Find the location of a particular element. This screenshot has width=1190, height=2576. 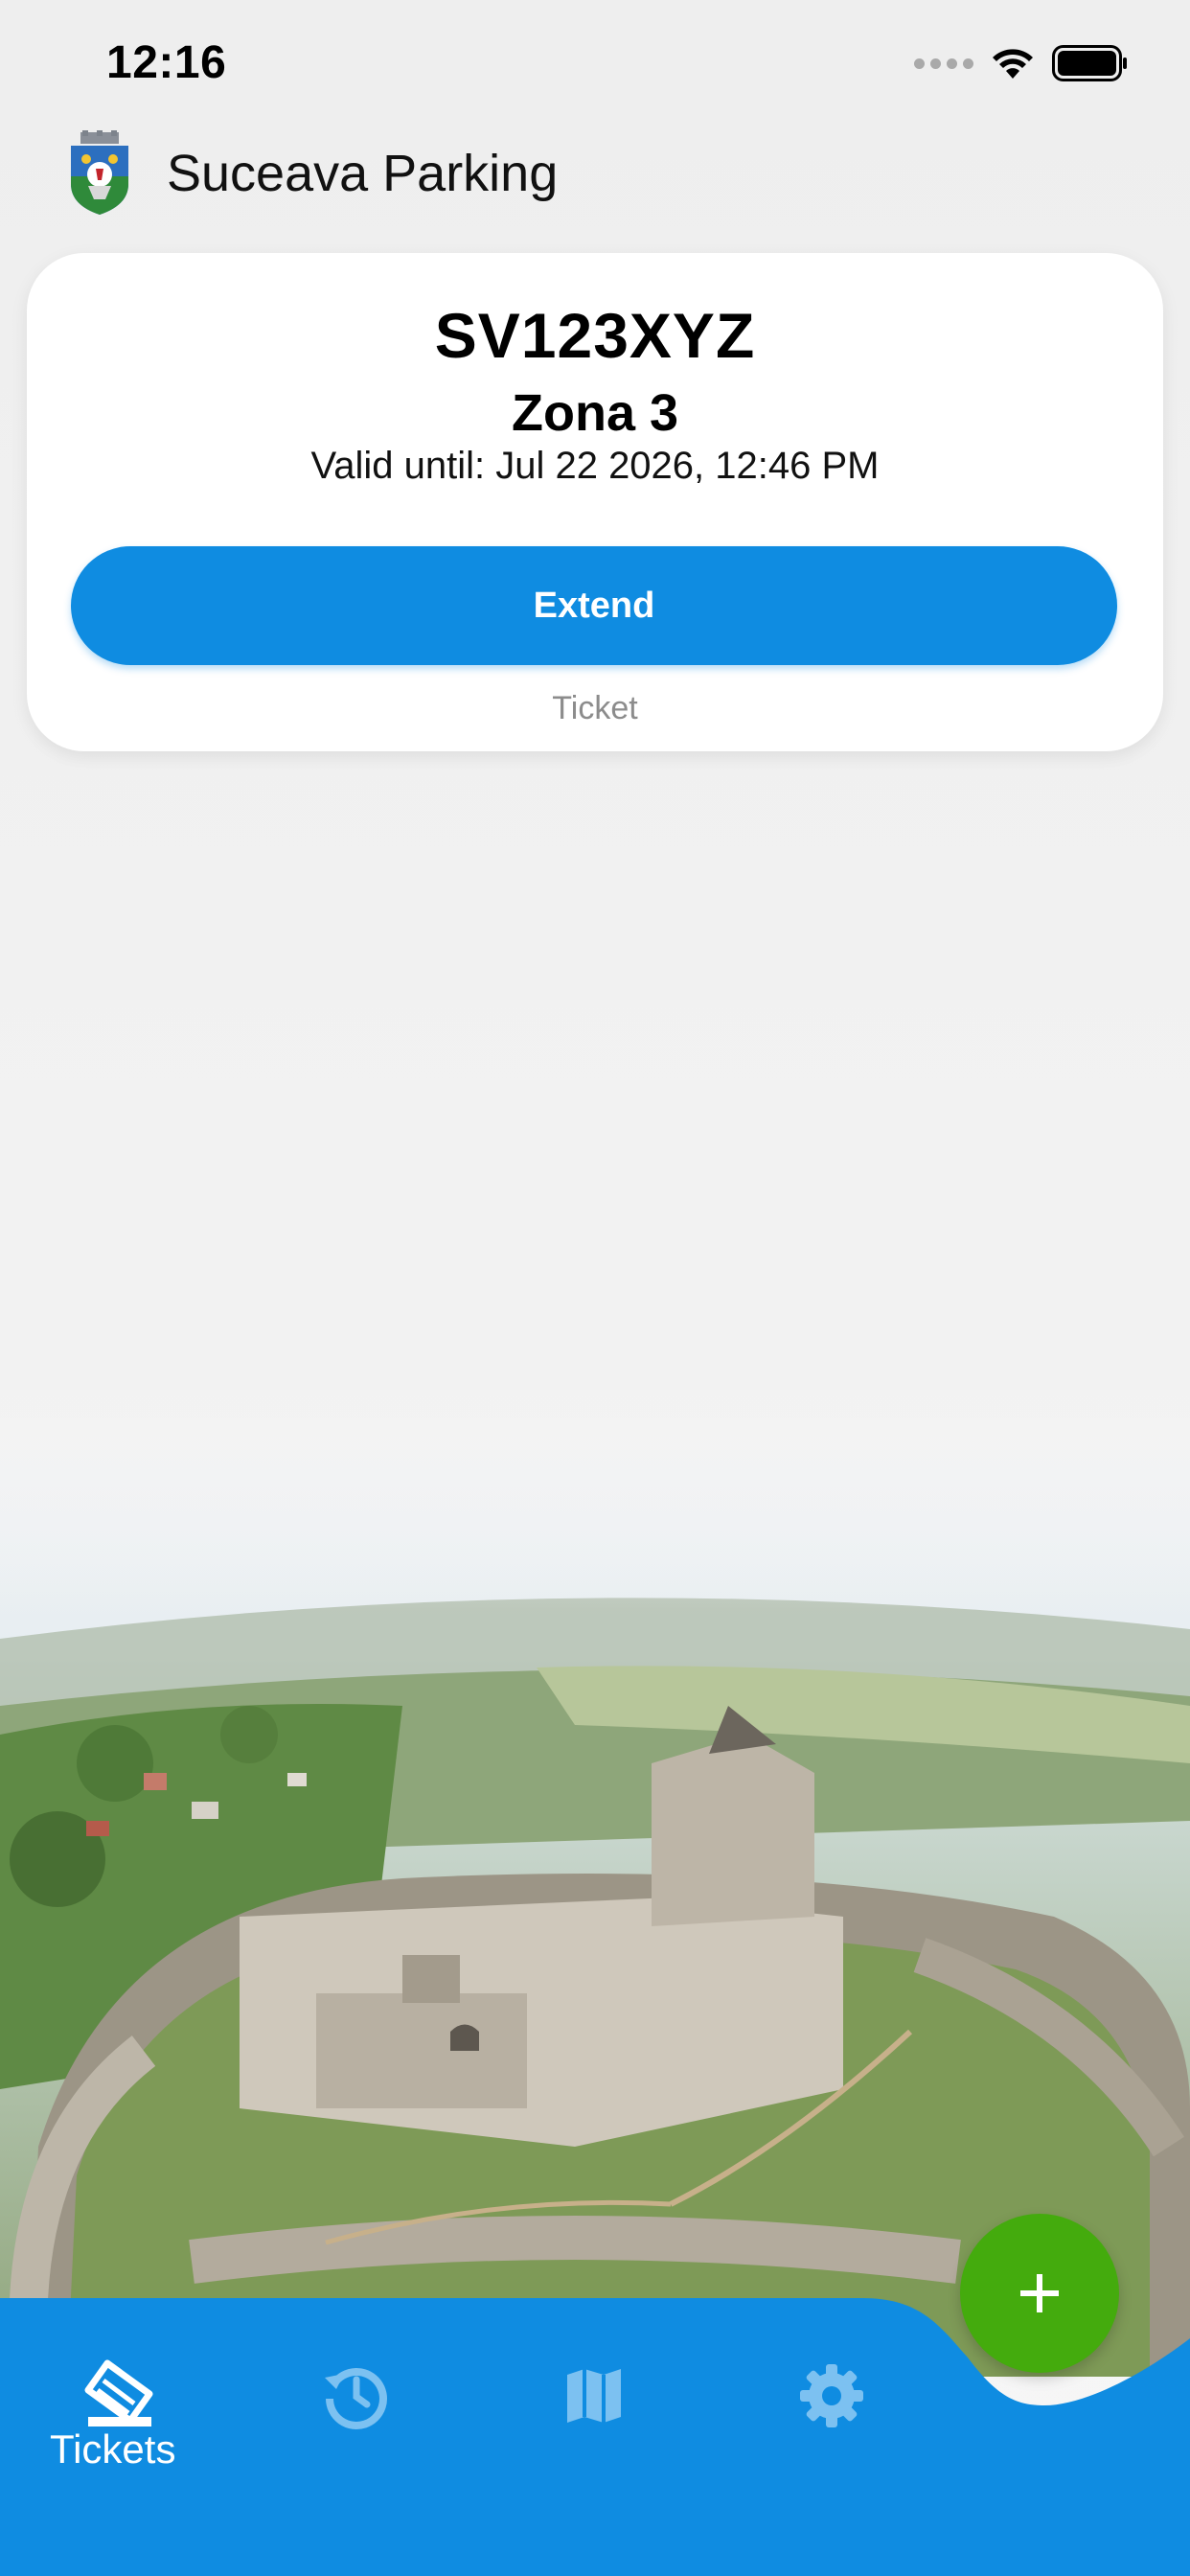

nav-tab-settings is located at coordinates (832, 2395).